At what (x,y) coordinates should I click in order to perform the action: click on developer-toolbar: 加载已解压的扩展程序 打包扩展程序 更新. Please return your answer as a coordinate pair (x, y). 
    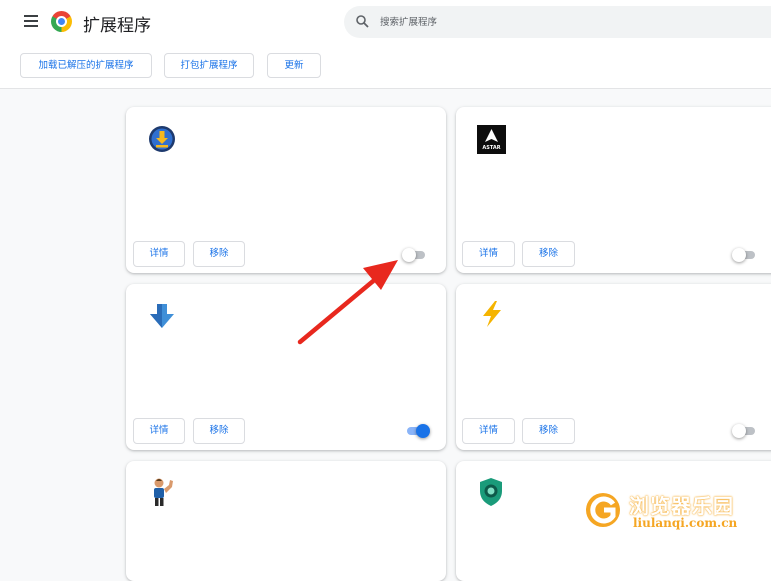
    Looking at the image, I should click on (385, 66).